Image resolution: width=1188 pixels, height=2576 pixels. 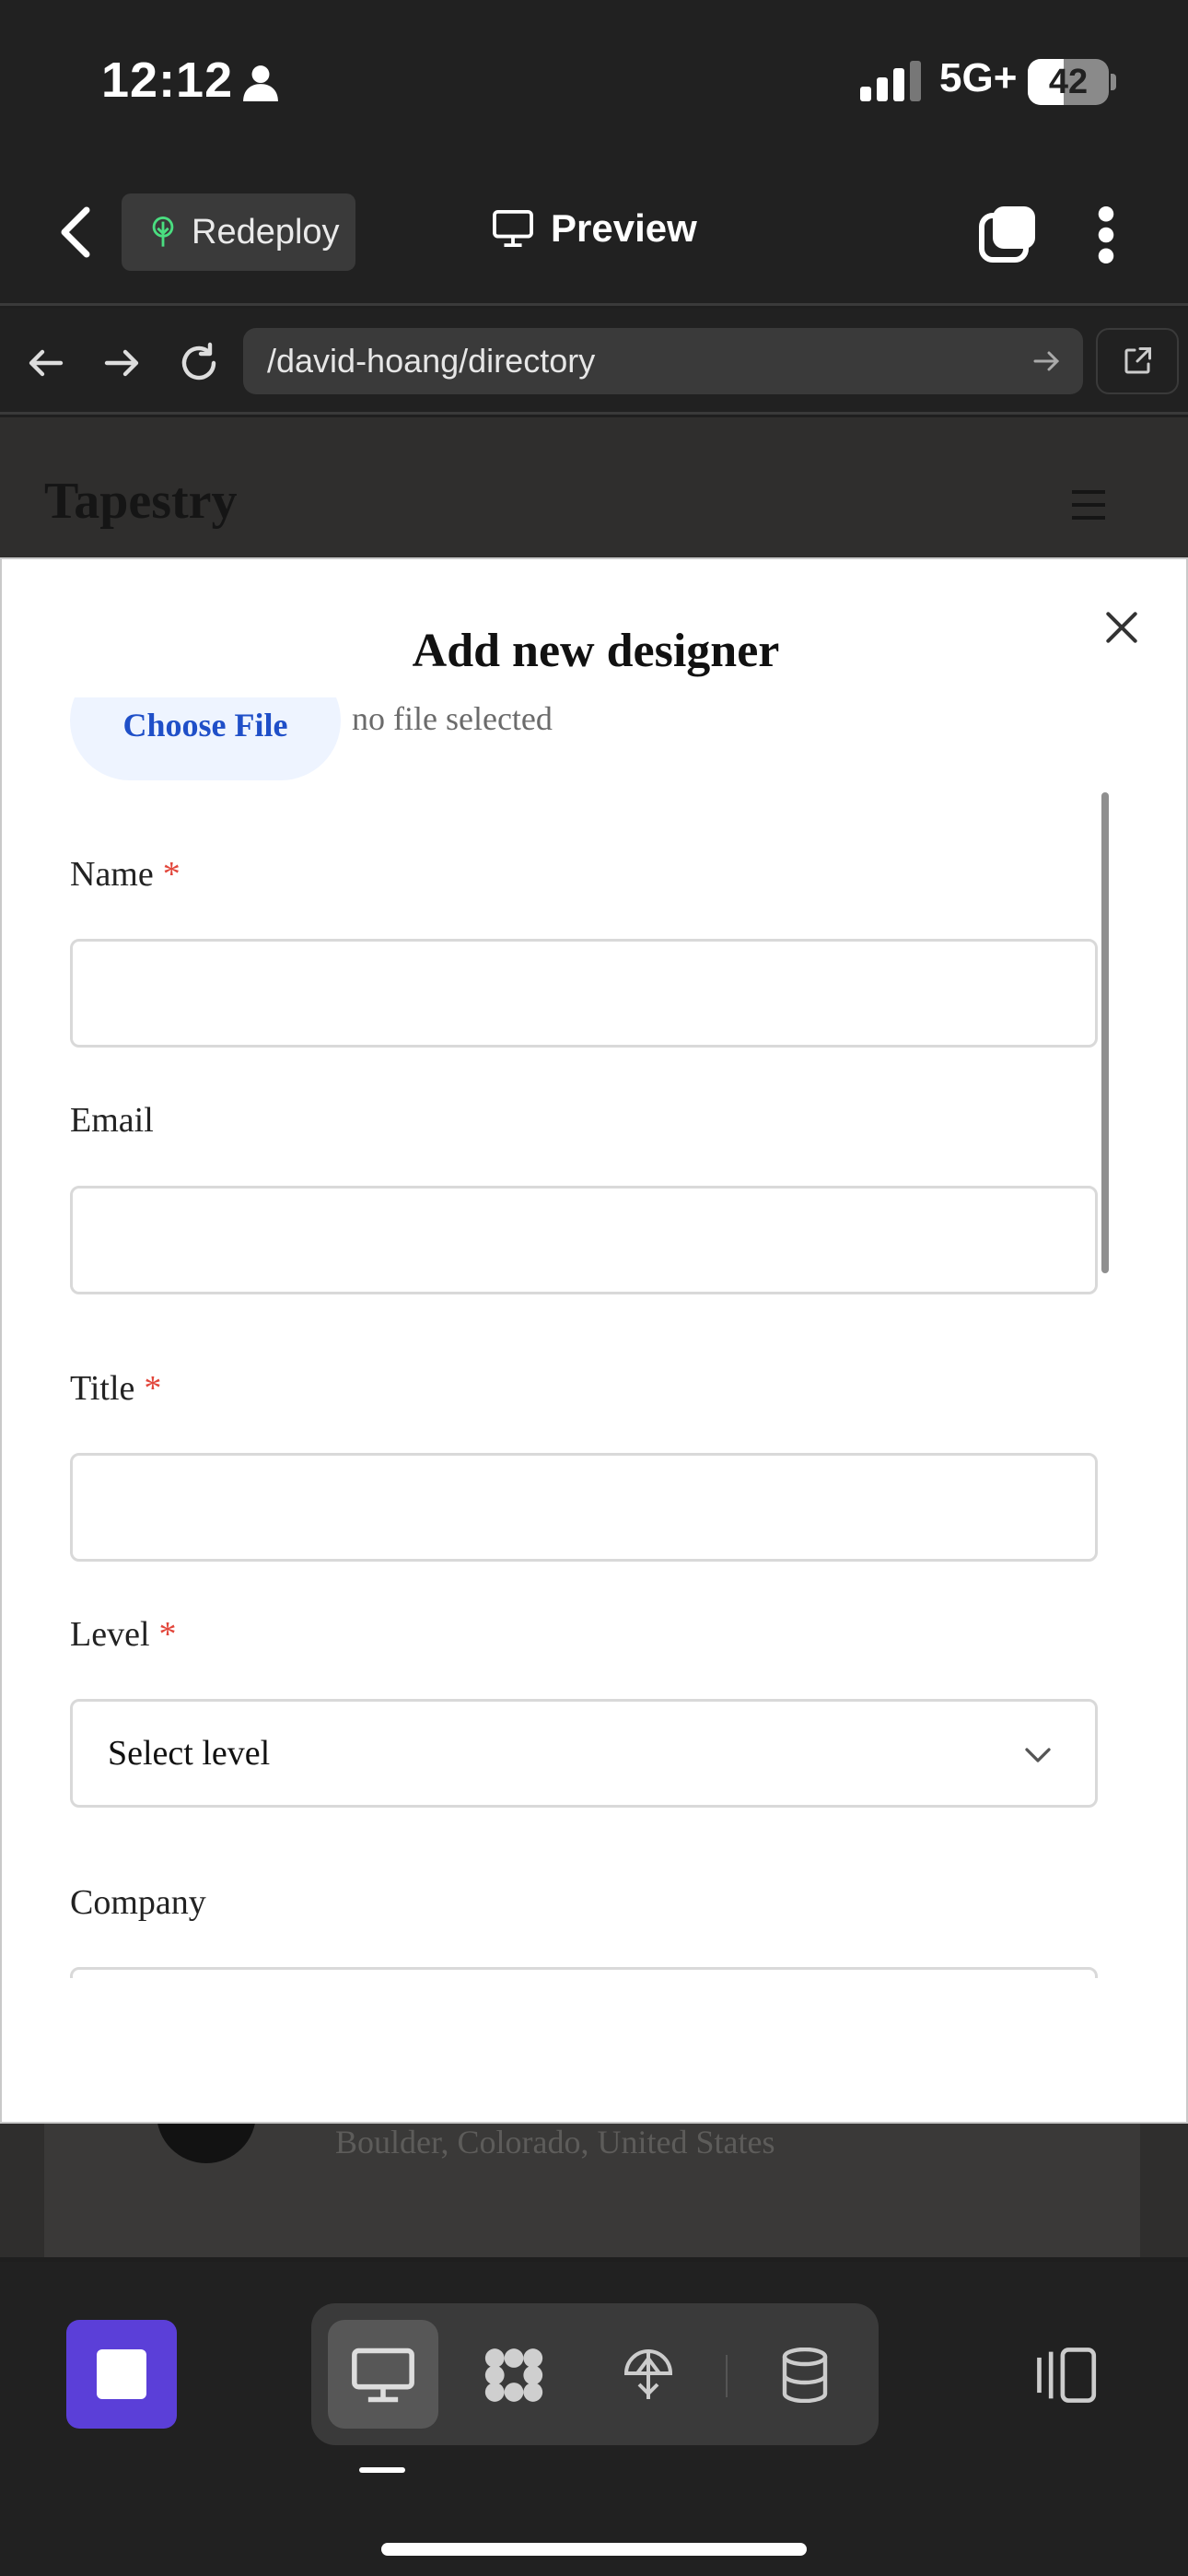 I want to click on toolbar-divider, so click(x=727, y=2376).